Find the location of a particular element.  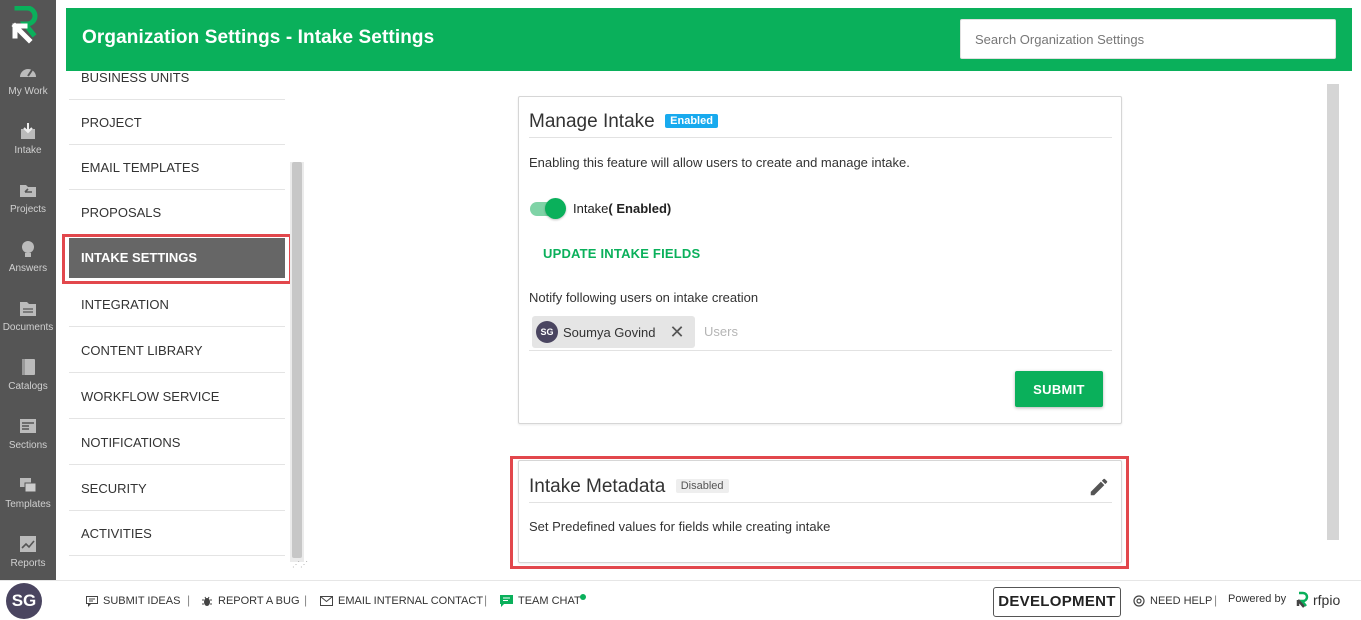

intake-toggle-label: Intake( Enabled) is located at coordinates (622, 208).